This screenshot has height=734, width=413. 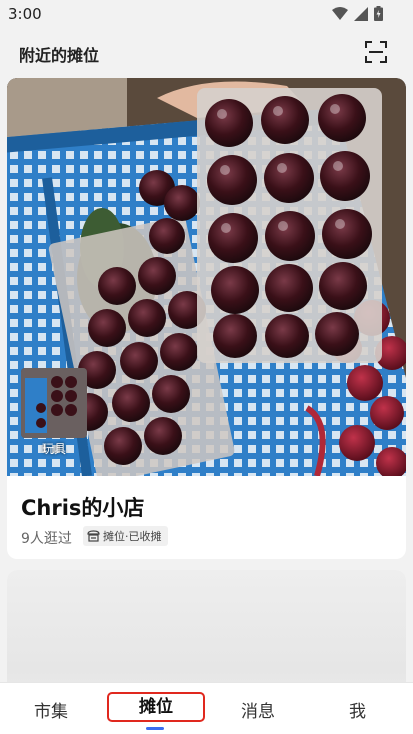 What do you see at coordinates (361, 13) in the screenshot?
I see `signal-icon` at bounding box center [361, 13].